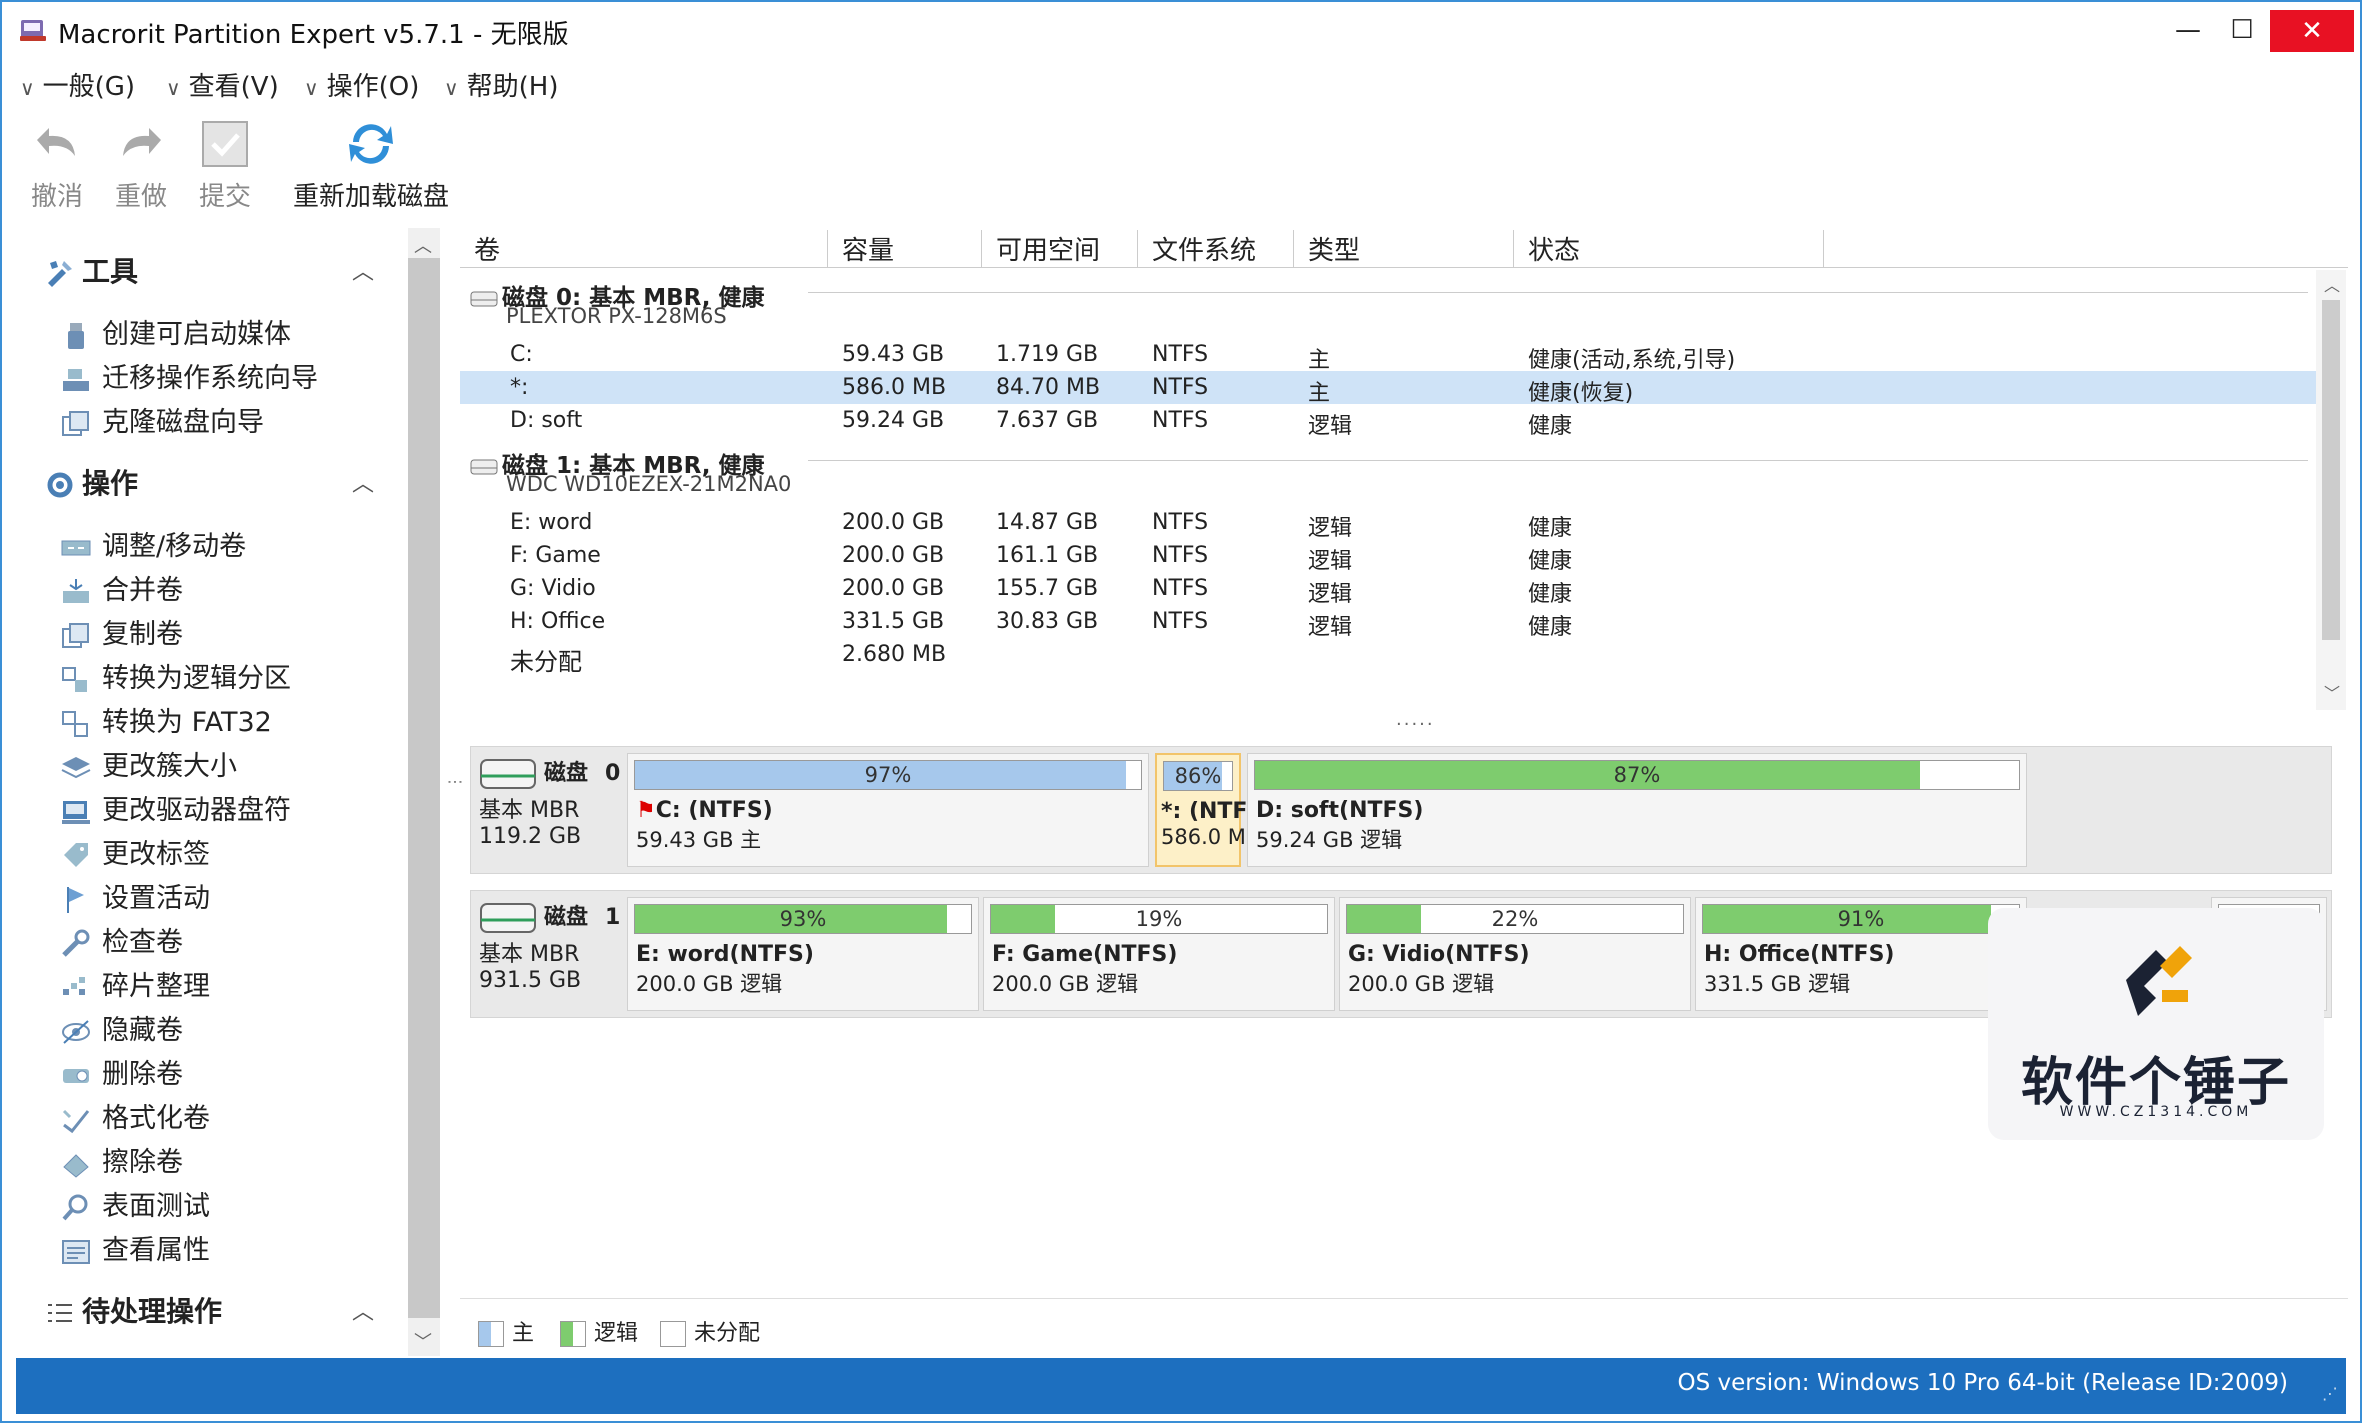 Image resolution: width=2362 pixels, height=1423 pixels. What do you see at coordinates (77, 84) in the screenshot?
I see `menu-general: ∨ 一般(G)` at bounding box center [77, 84].